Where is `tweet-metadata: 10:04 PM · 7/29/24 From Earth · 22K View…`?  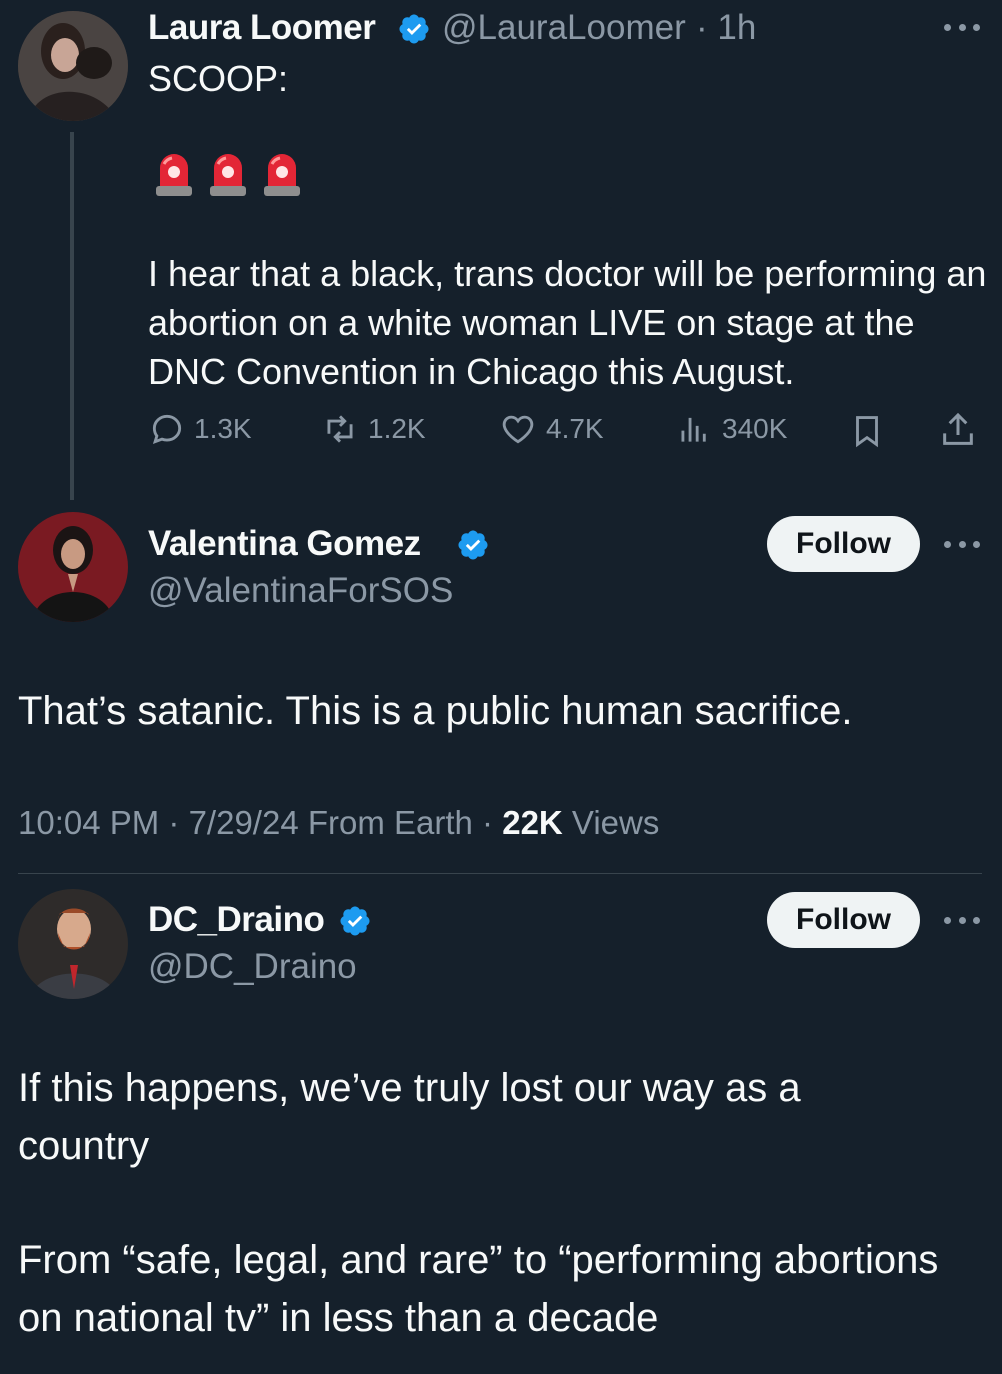 tweet-metadata: 10:04 PM · 7/29/24 From Earth · 22K View… is located at coordinates (338, 823).